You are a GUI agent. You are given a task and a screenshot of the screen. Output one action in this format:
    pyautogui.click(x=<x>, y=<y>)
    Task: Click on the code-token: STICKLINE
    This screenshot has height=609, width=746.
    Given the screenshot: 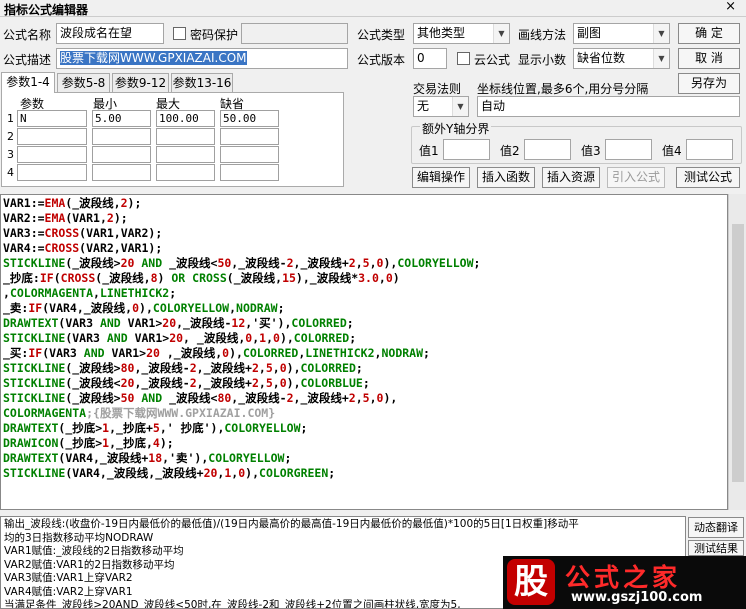 What is the action you would take?
    pyautogui.click(x=34, y=338)
    